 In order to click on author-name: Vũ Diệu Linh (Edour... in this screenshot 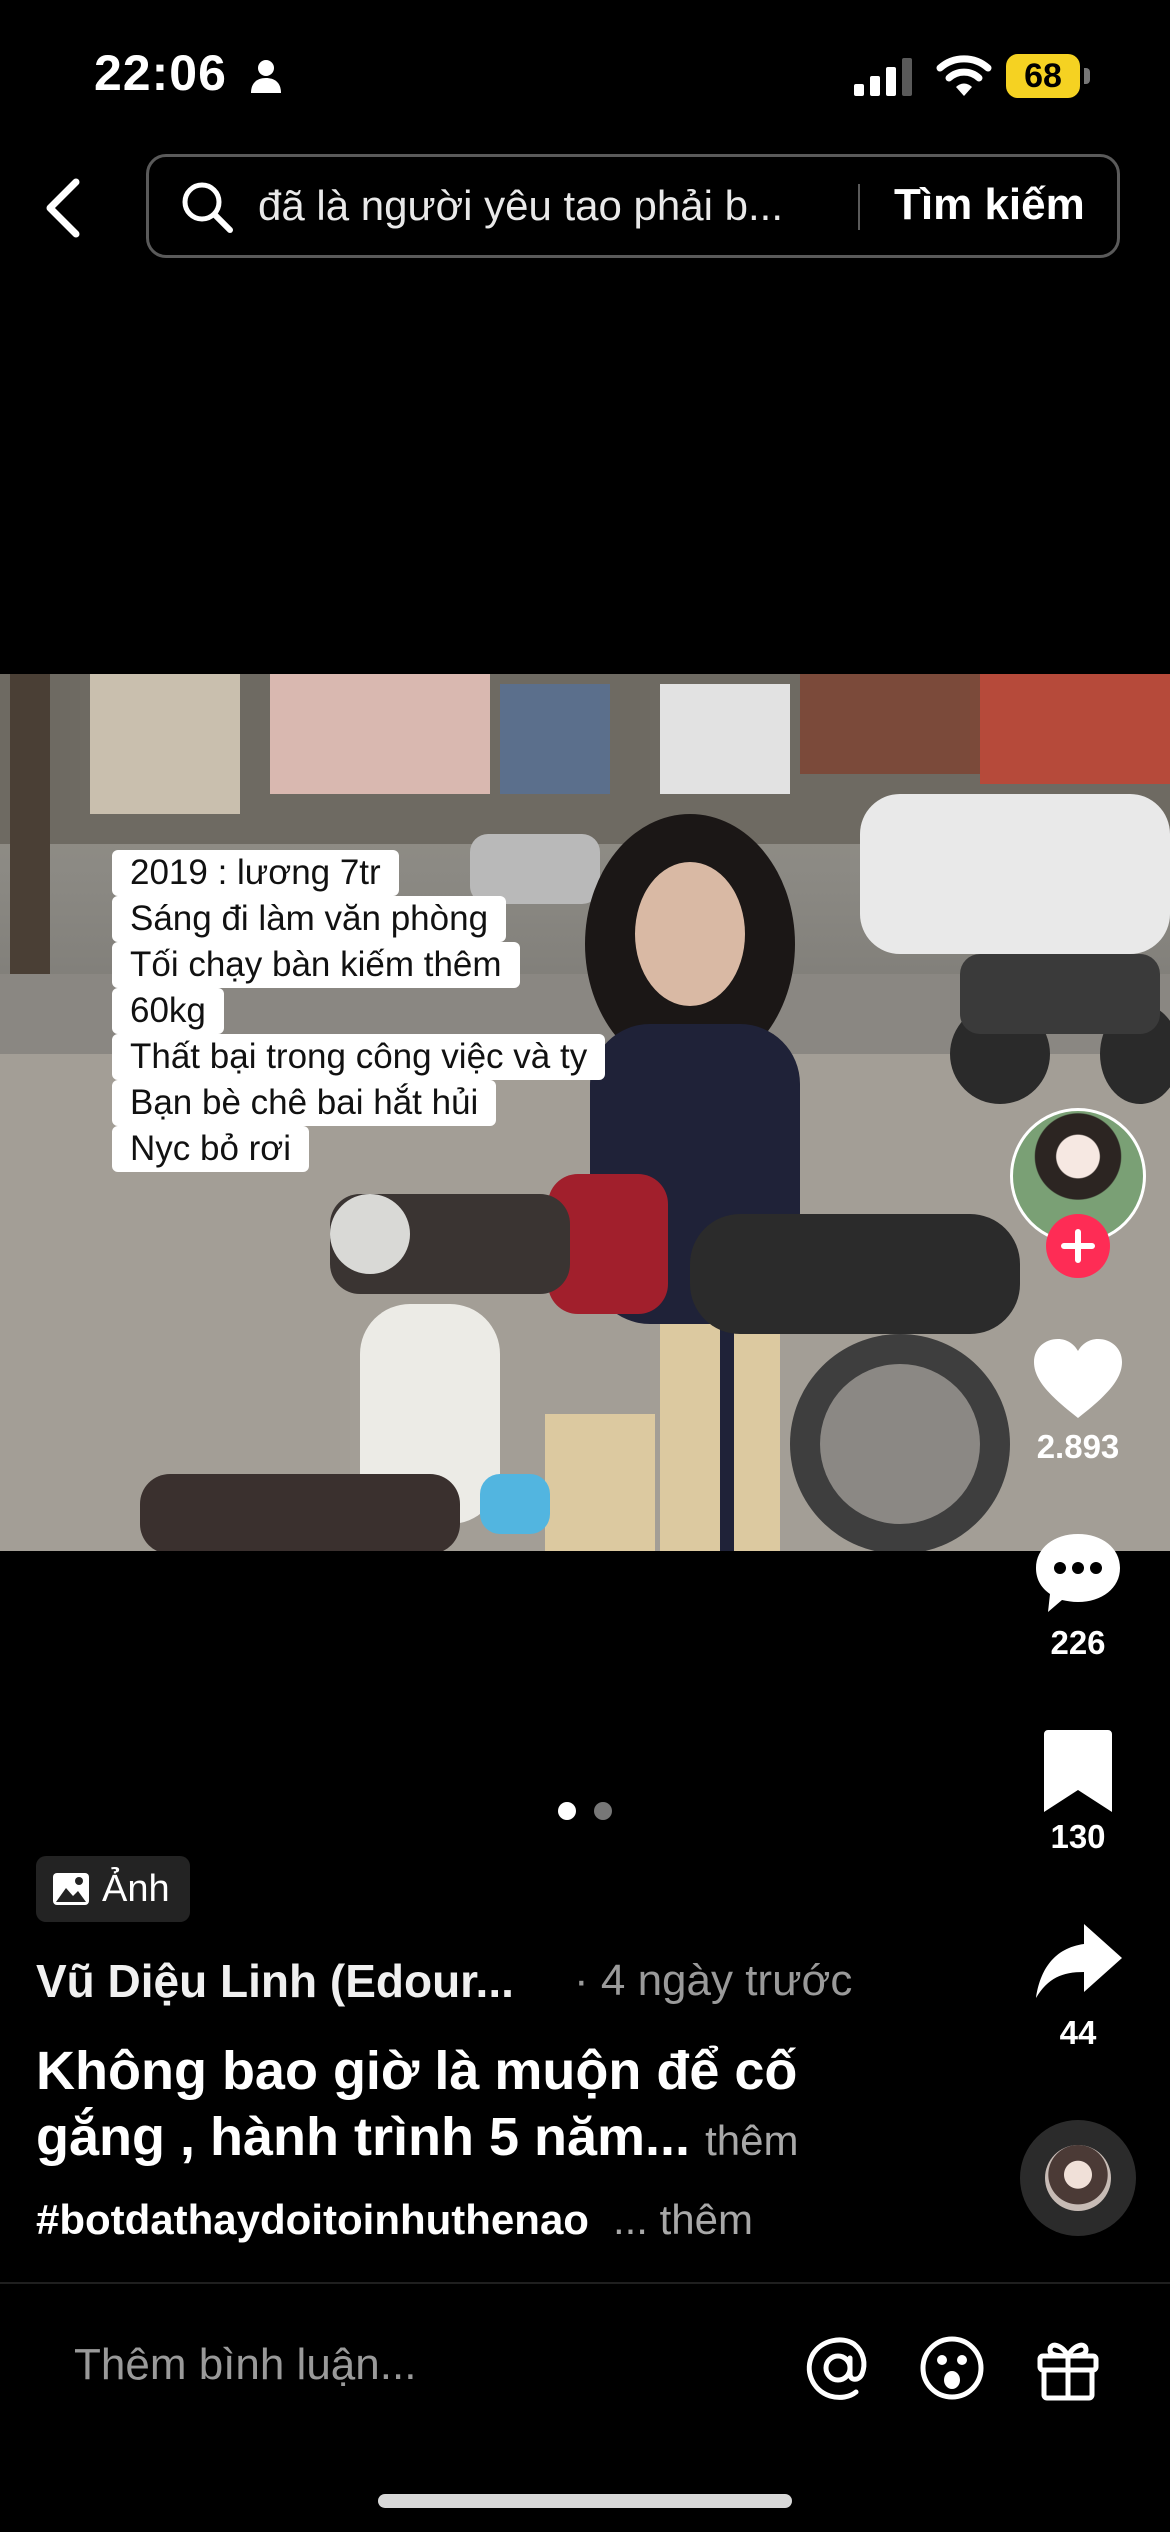, I will do `click(296, 1981)`.